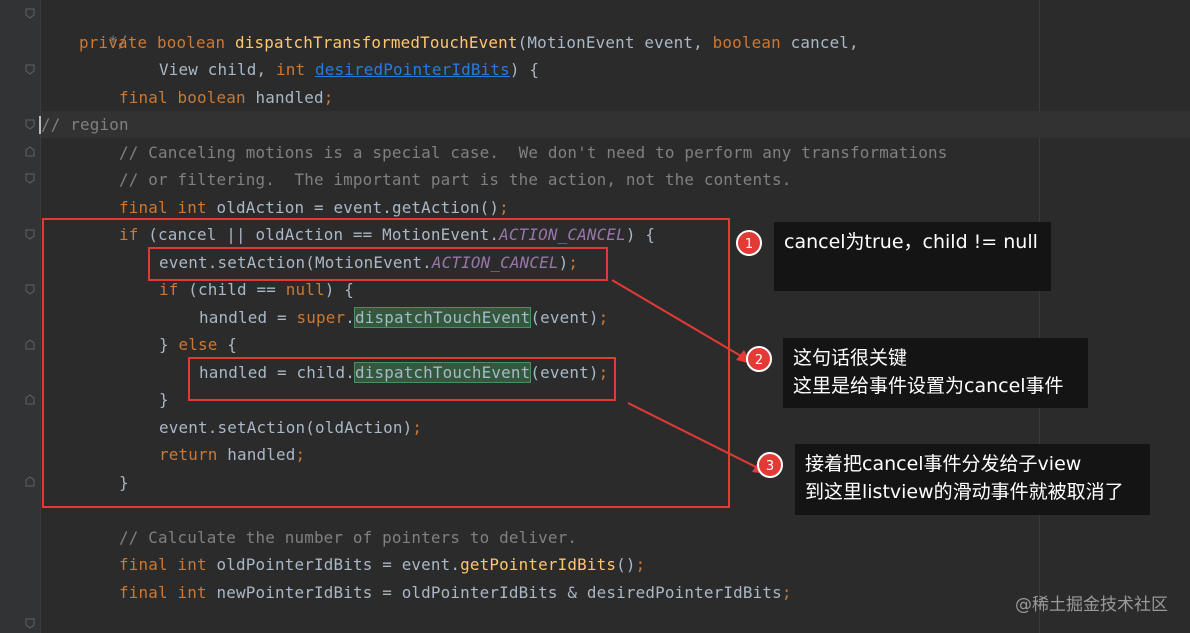 The image size is (1190, 633). I want to click on callout-text: 接着把cancel事件分发给子view, so click(943, 464).